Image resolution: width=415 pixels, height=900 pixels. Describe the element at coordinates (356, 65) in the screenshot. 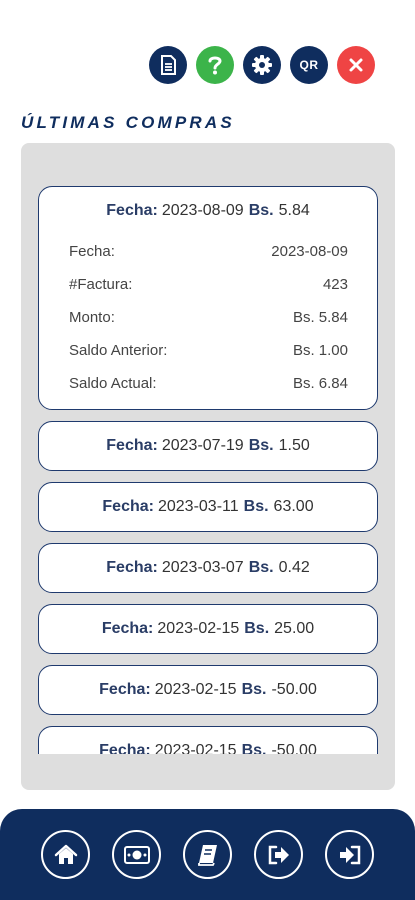

I see `close-icon` at that location.